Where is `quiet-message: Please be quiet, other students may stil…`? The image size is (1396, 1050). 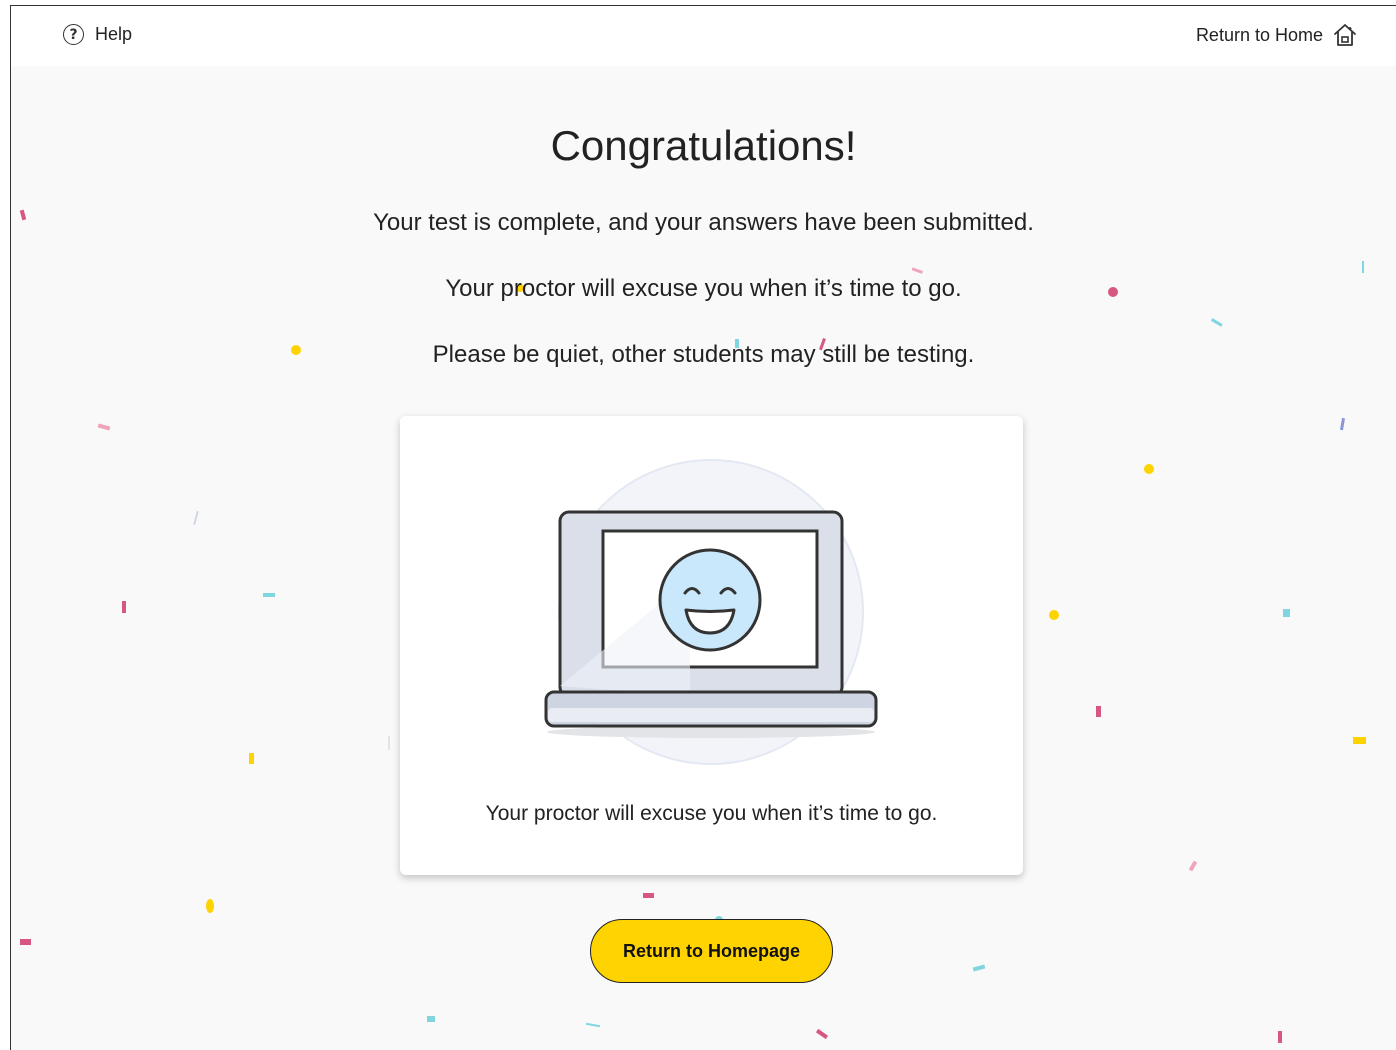 quiet-message: Please be quiet, other students may stil… is located at coordinates (703, 354).